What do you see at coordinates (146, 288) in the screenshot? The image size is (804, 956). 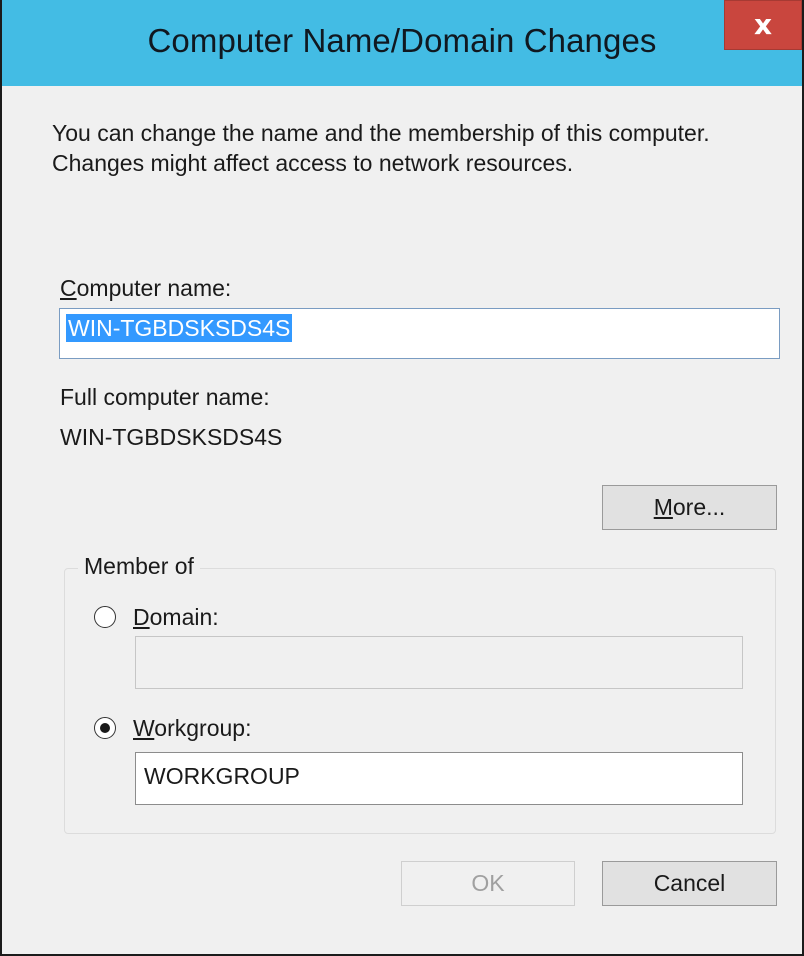 I see `computer-name-label: Computer name:` at bounding box center [146, 288].